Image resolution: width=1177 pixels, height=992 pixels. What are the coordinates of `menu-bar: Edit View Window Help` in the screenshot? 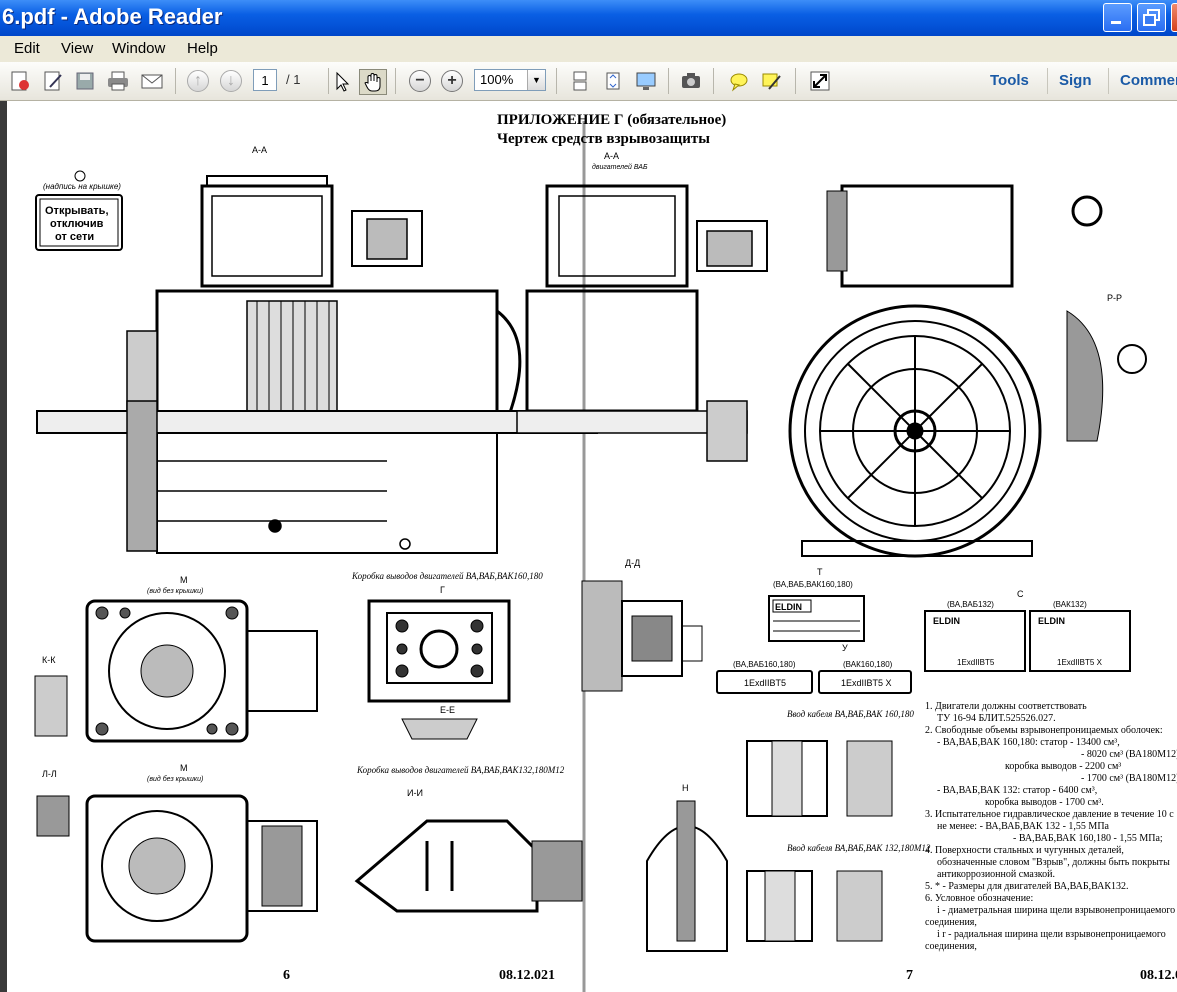 It's located at (588, 48).